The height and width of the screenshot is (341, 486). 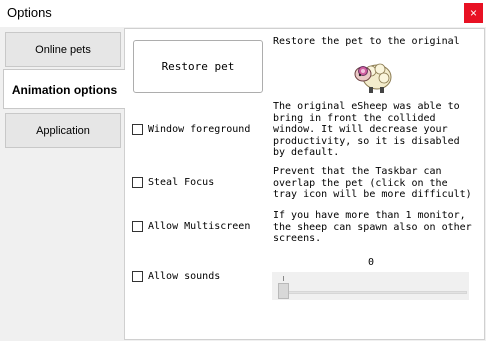 I want to click on tab-label: Online pets, so click(x=63, y=50).